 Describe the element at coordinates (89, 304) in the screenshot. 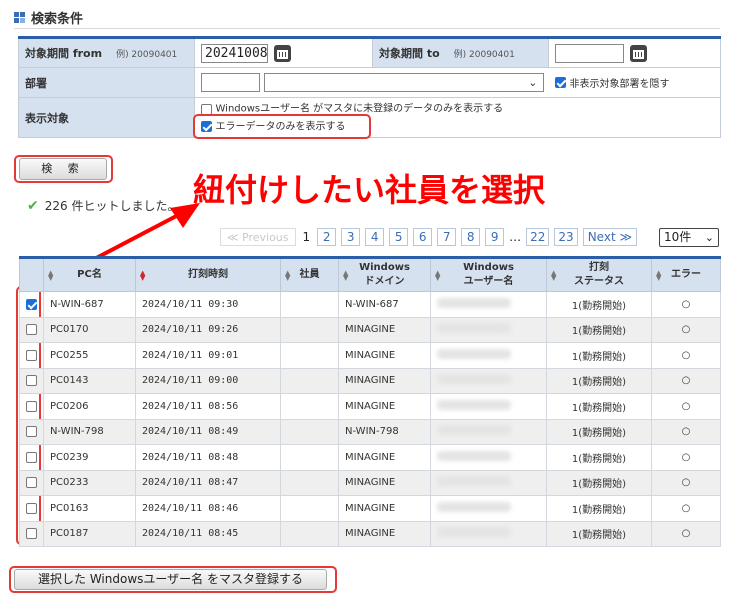

I see `cell-pc: N-WIN-687` at that location.